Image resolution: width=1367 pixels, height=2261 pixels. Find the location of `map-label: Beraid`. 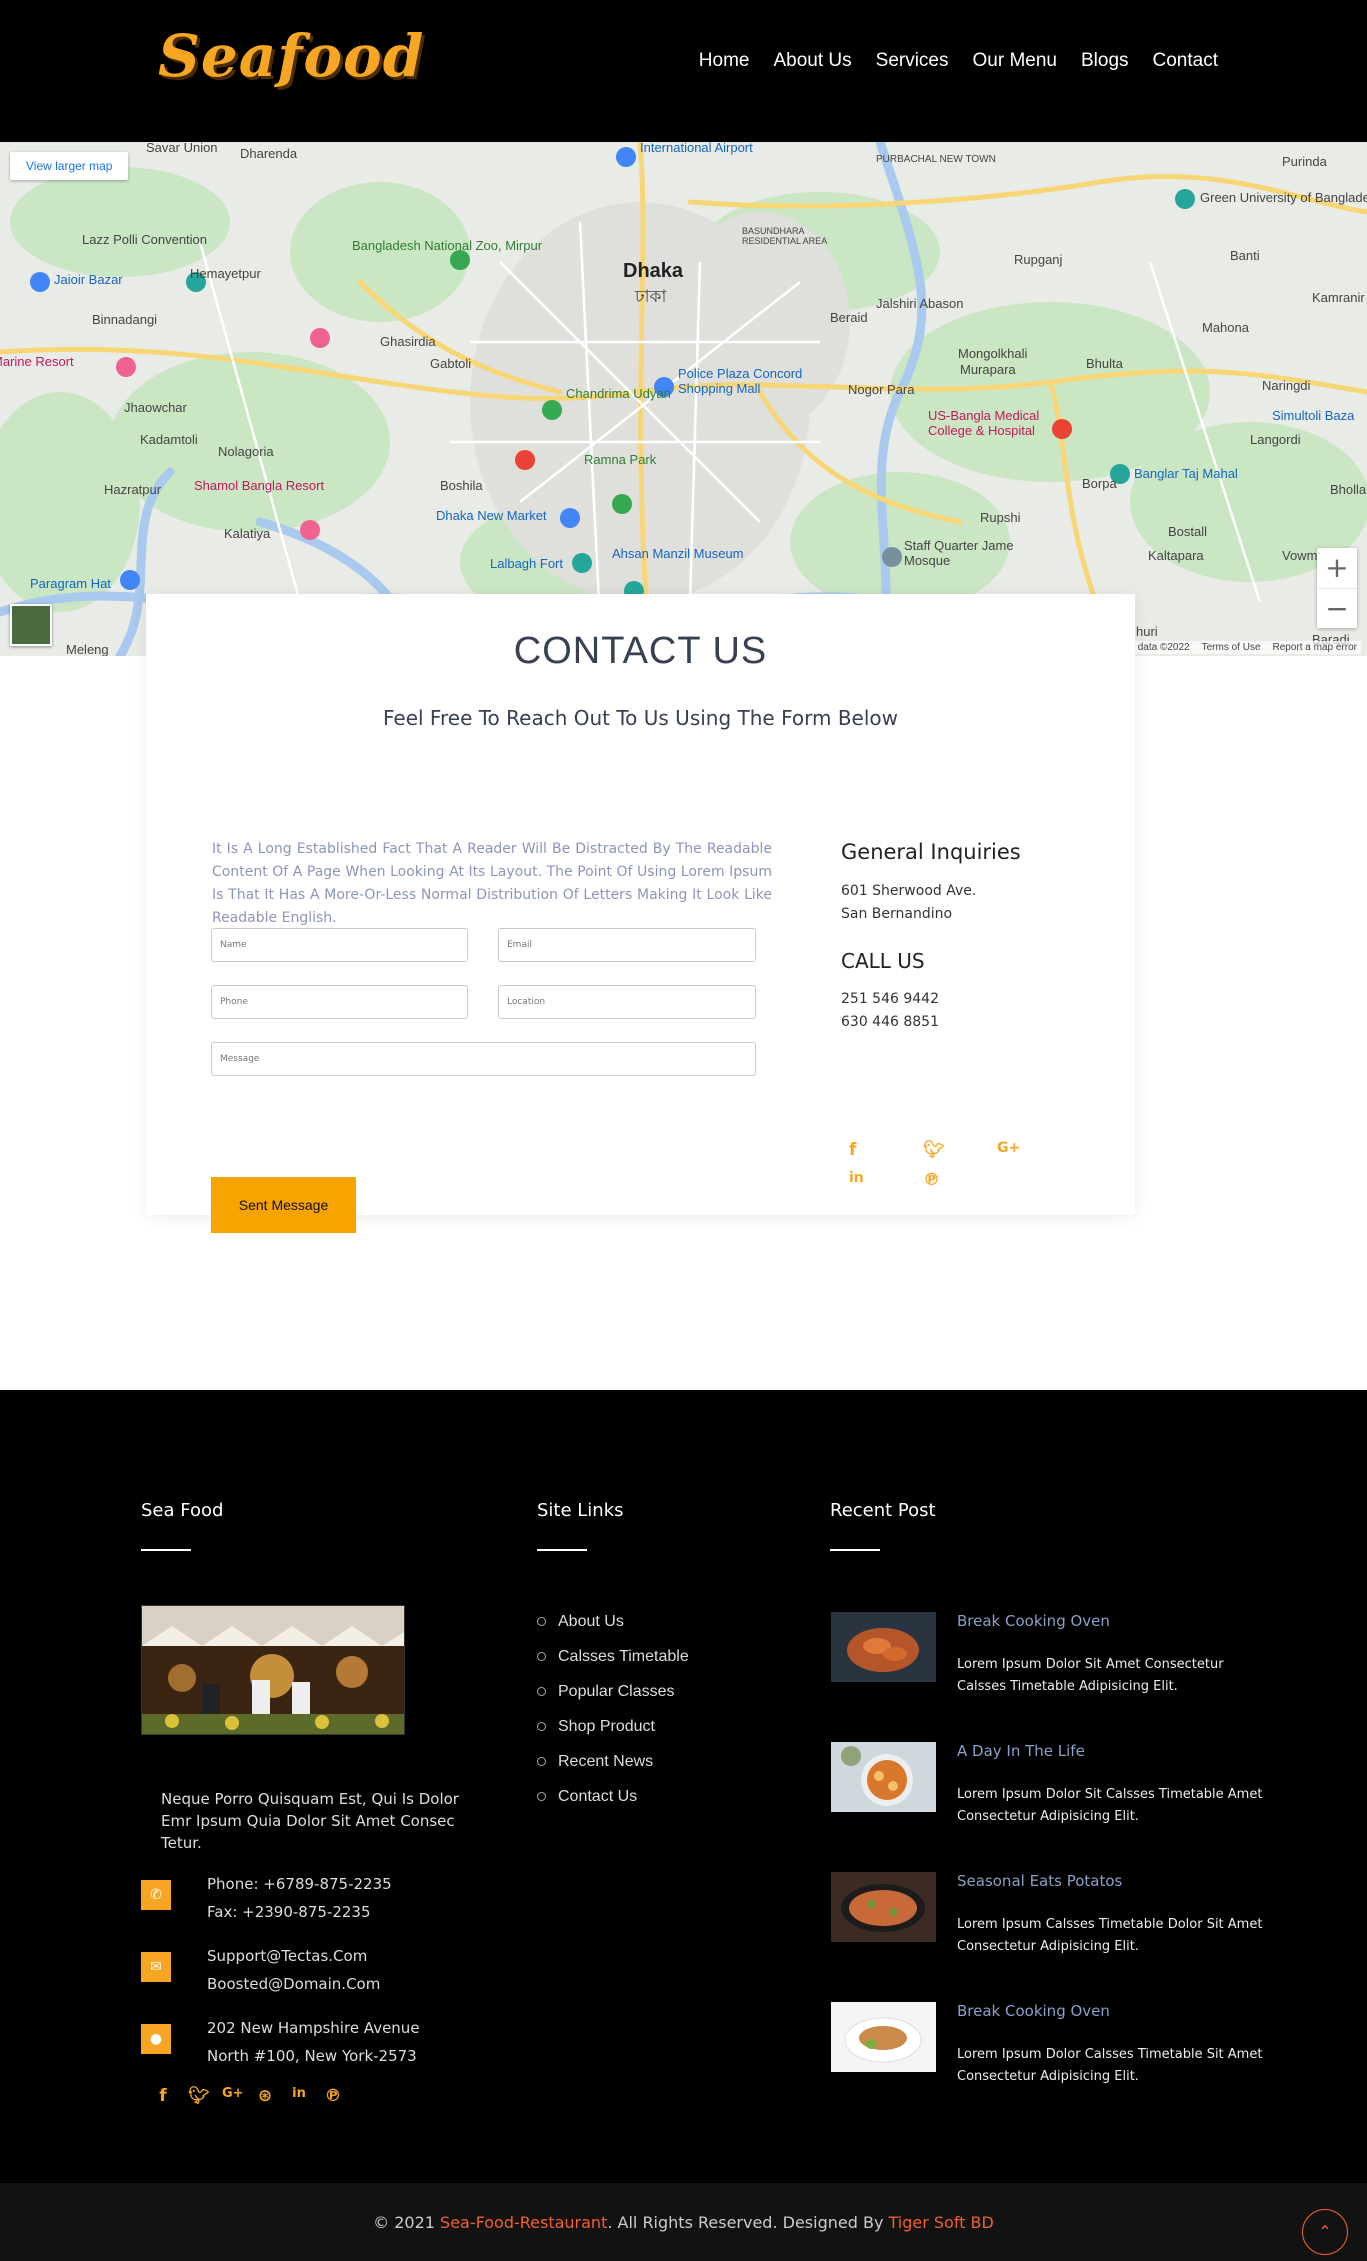

map-label: Beraid is located at coordinates (849, 317).